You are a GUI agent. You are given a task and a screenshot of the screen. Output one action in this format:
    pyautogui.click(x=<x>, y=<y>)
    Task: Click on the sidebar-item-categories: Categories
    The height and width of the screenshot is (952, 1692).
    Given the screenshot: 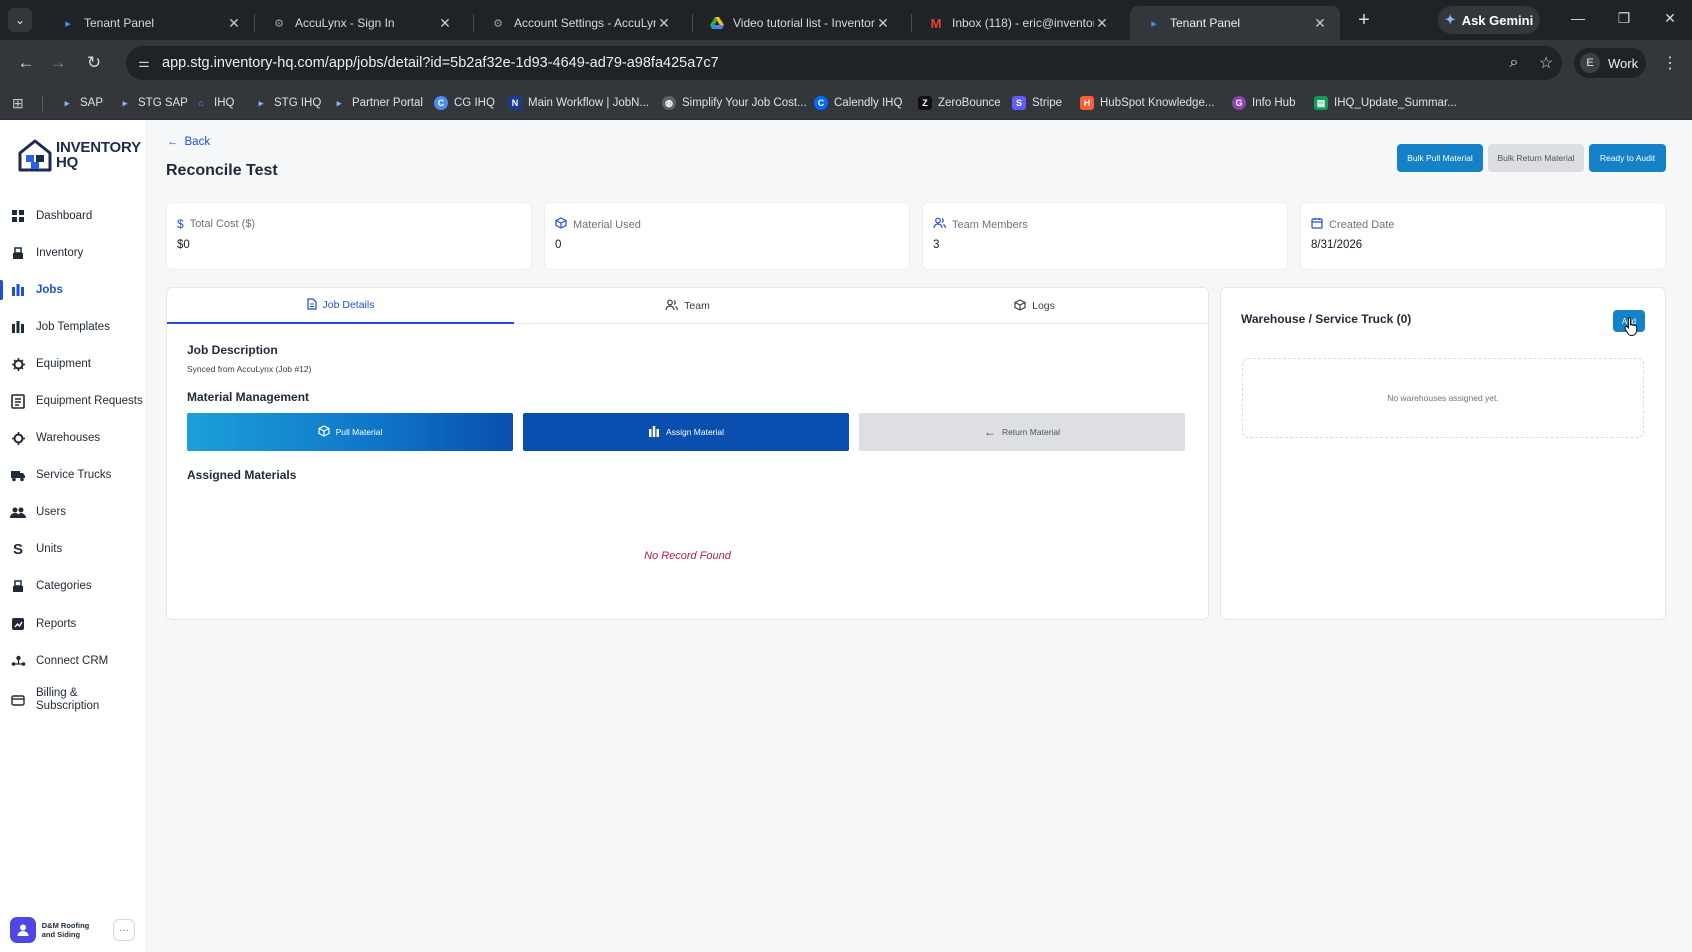 What is the action you would take?
    pyautogui.click(x=72, y=586)
    